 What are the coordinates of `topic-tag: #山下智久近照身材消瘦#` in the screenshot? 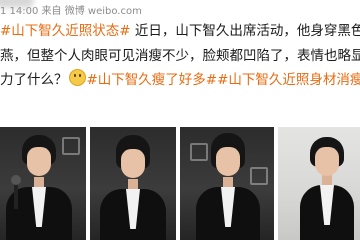 It's located at (288, 80).